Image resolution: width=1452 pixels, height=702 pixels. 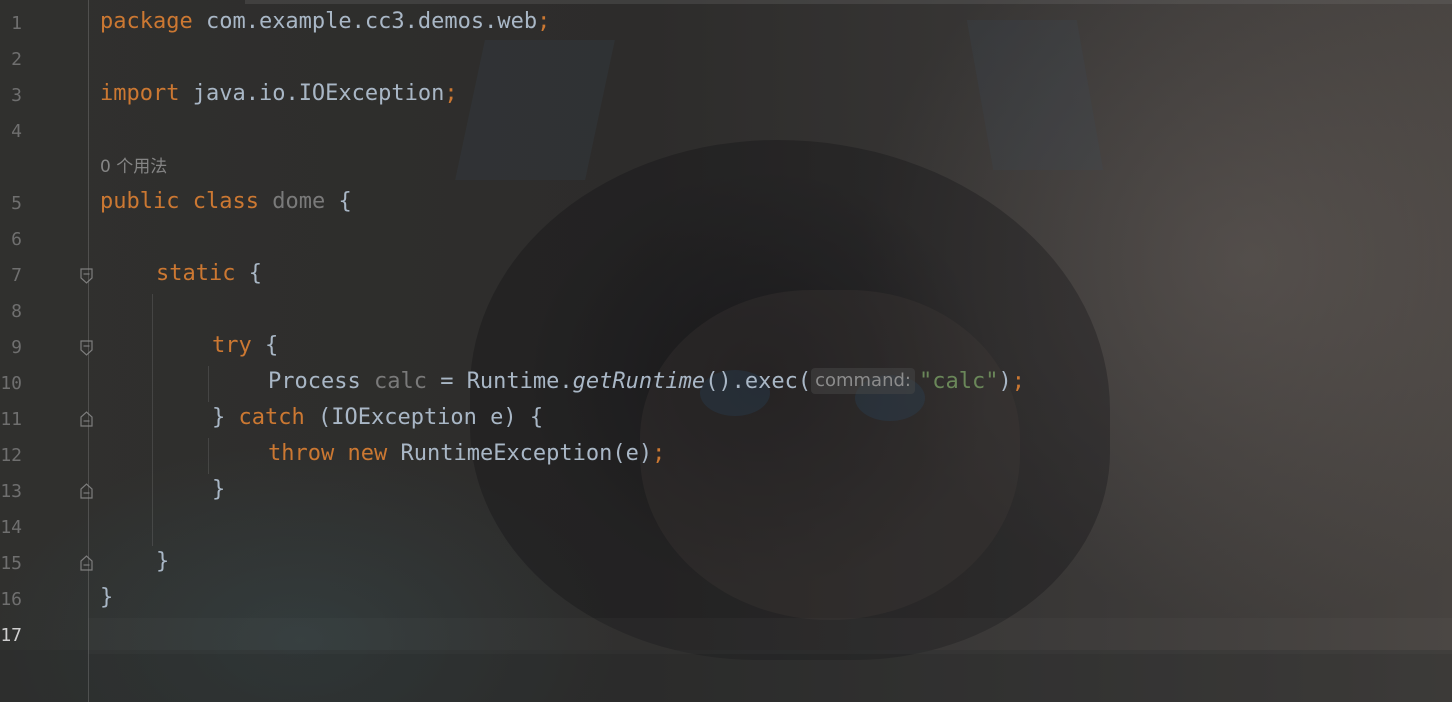 What do you see at coordinates (321, 381) in the screenshot?
I see `type-process: Process` at bounding box center [321, 381].